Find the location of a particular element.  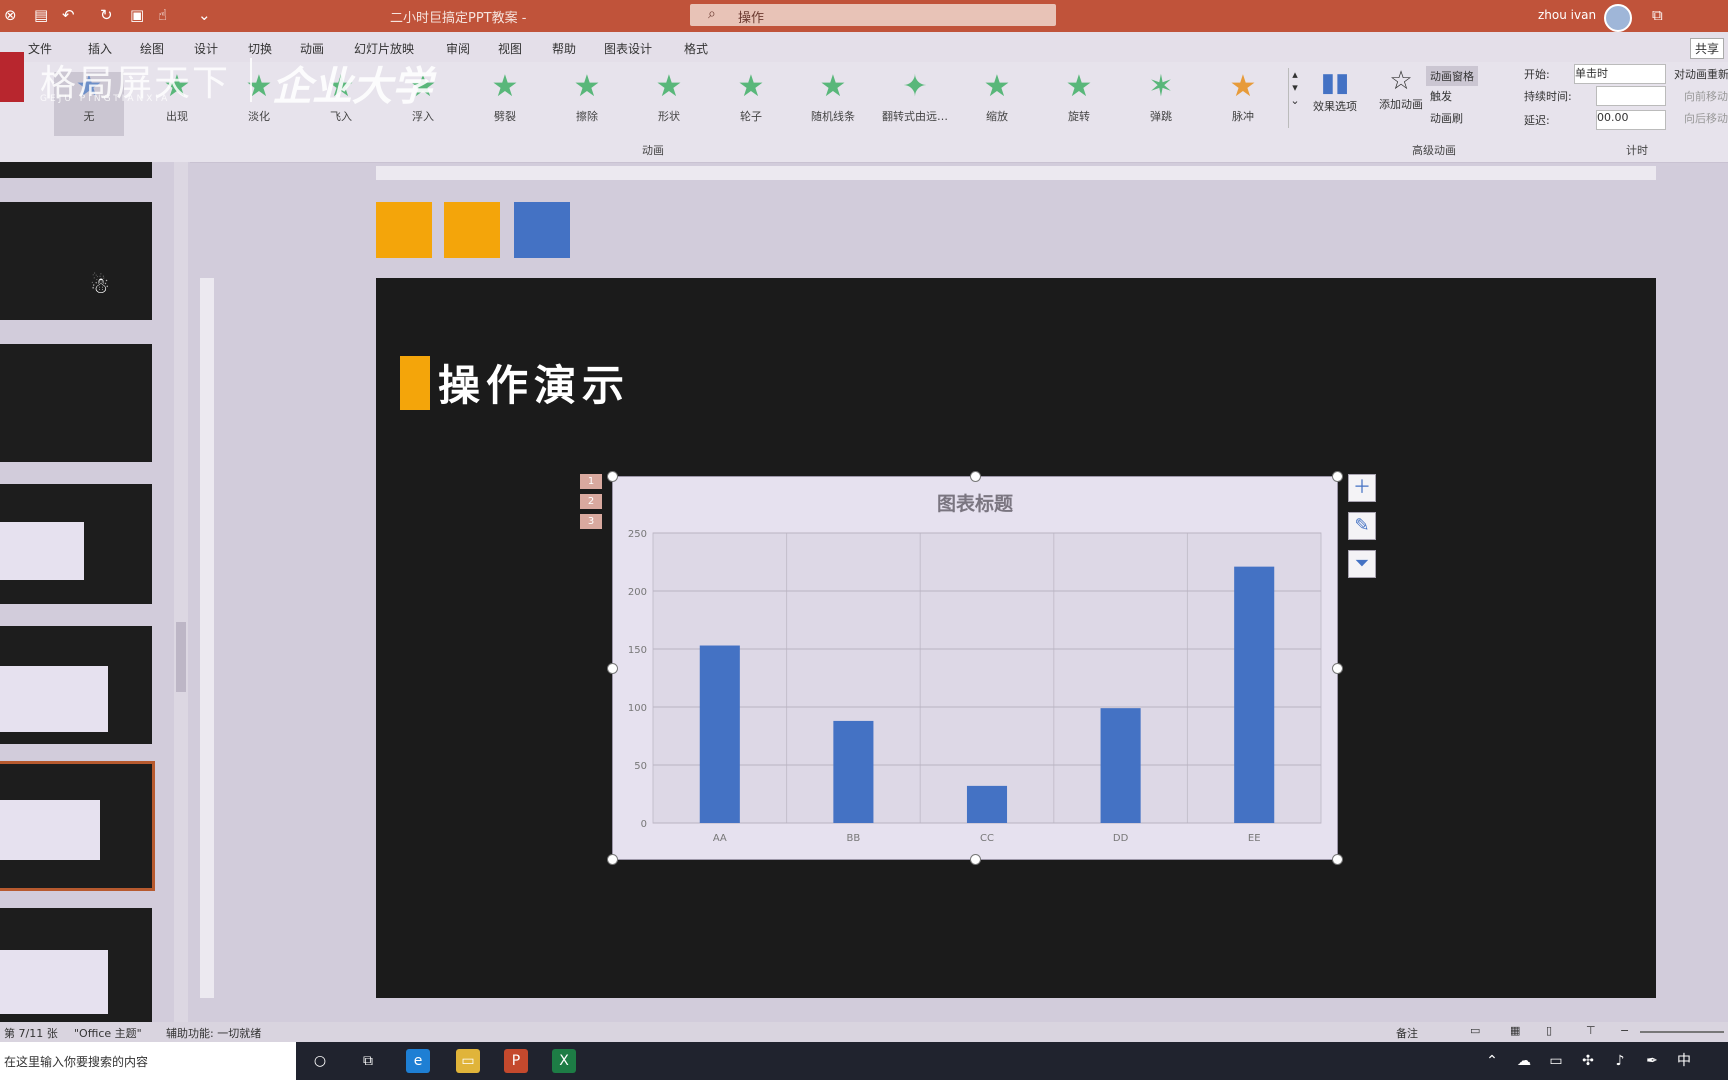

input-method-icon: 中 is located at coordinates (1684, 1061).